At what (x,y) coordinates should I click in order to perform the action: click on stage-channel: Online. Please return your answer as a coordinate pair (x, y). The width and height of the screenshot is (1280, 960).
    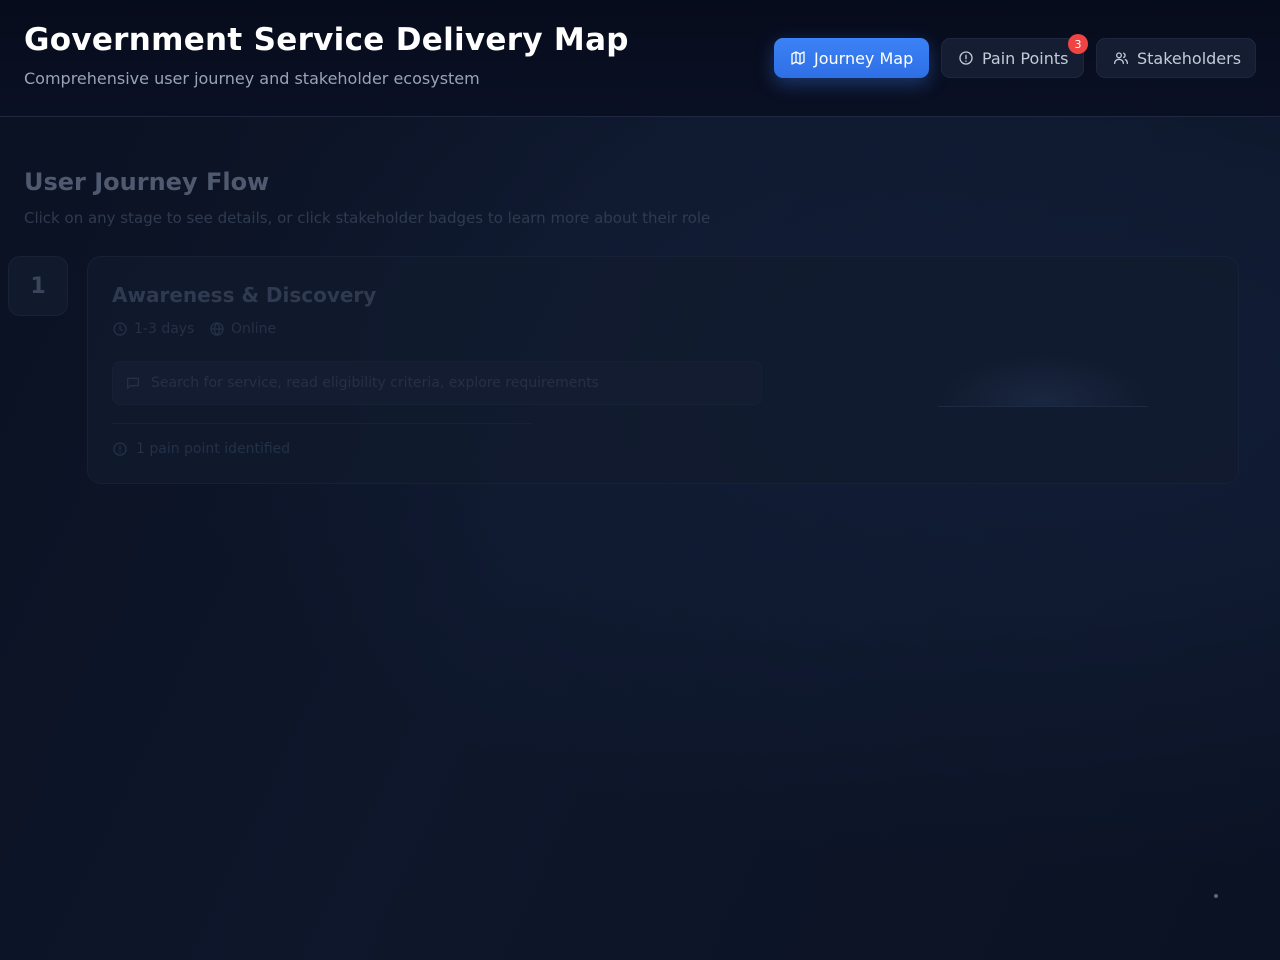
    Looking at the image, I should click on (242, 329).